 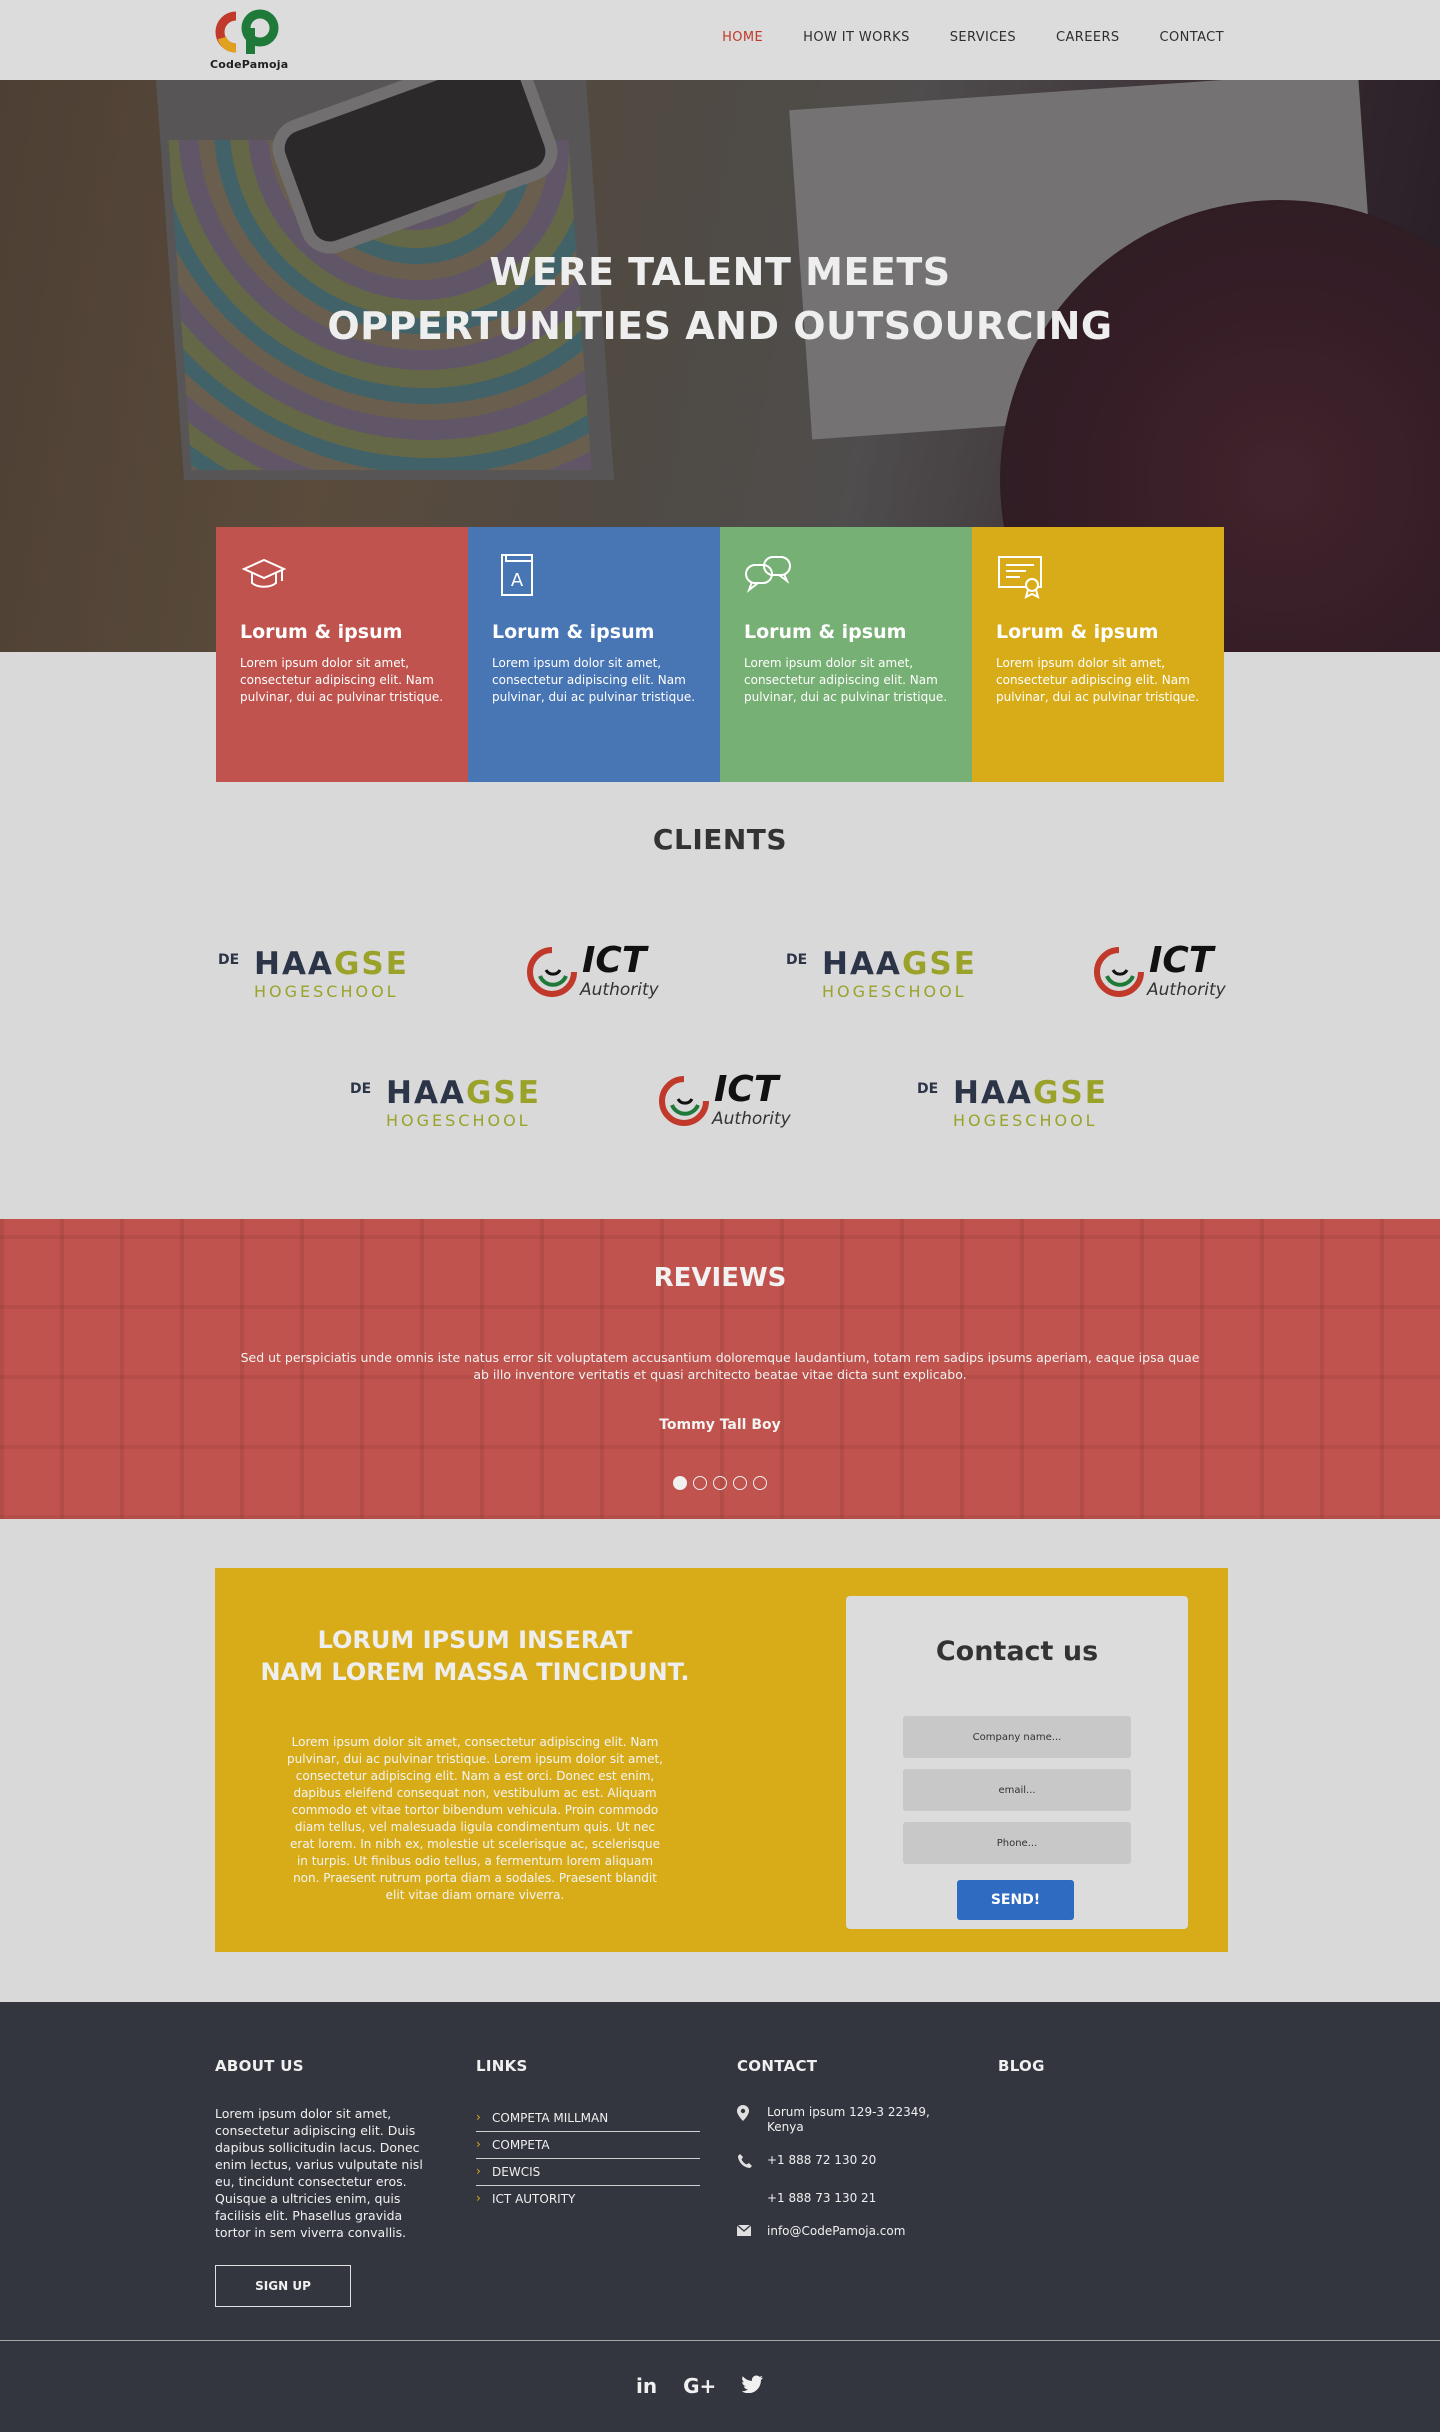 What do you see at coordinates (1017, 1843) in the screenshot?
I see `phone-input` at bounding box center [1017, 1843].